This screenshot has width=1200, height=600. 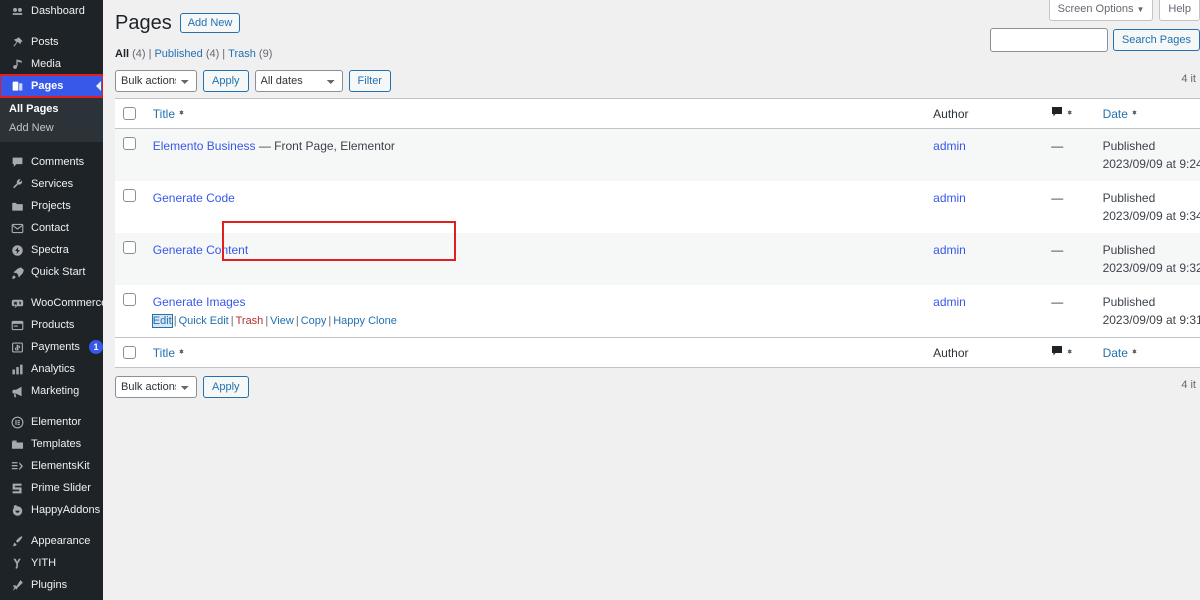 I want to click on column-footer-comments: ▲ ▼, so click(x=1069, y=352).